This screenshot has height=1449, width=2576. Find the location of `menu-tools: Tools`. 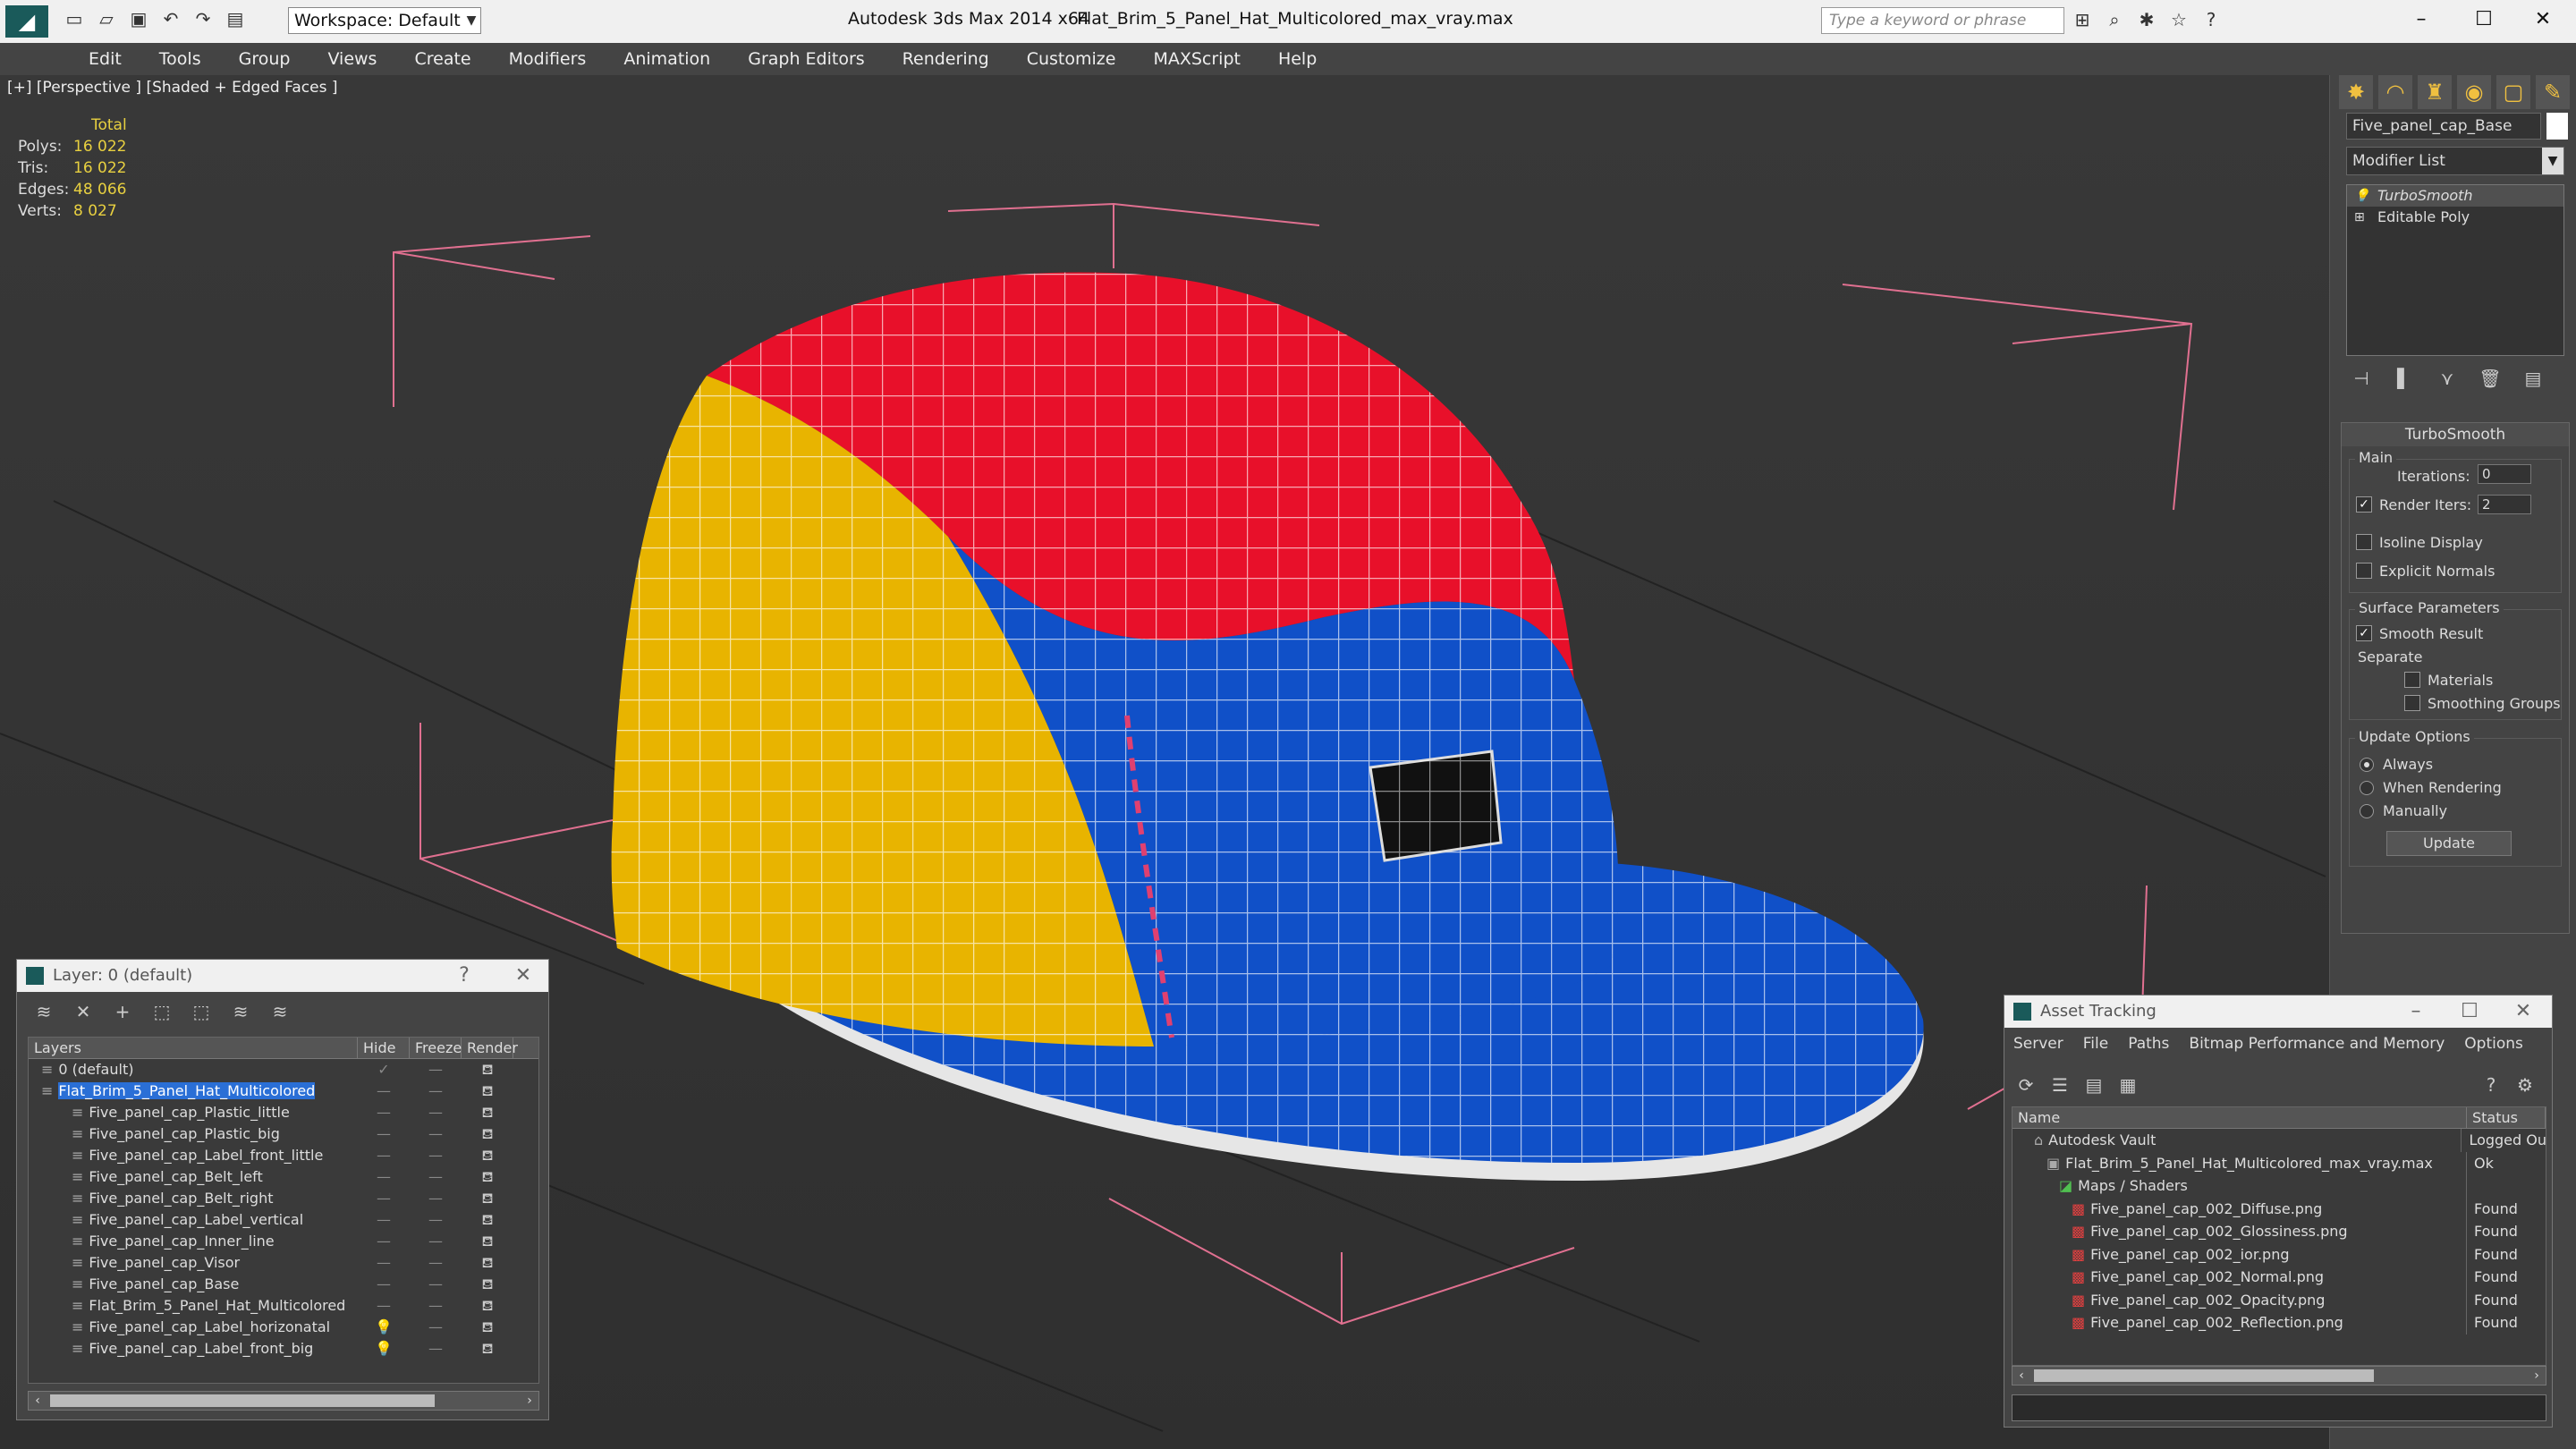

menu-tools: Tools is located at coordinates (180, 59).